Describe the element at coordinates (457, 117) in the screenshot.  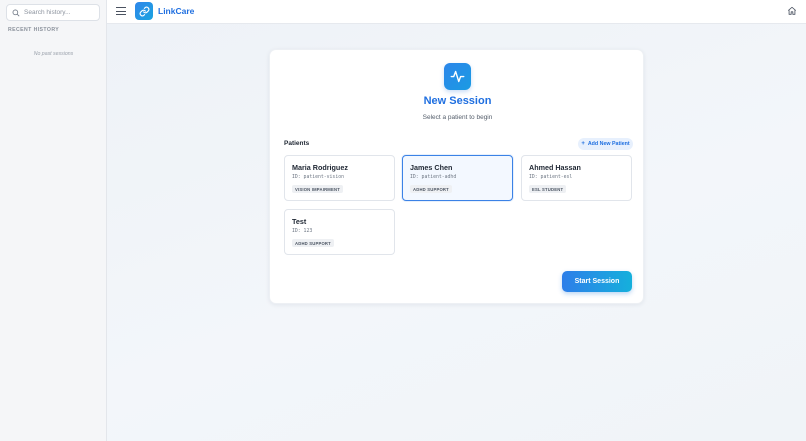
I see `page-subtitle: Select a patient to begin` at that location.